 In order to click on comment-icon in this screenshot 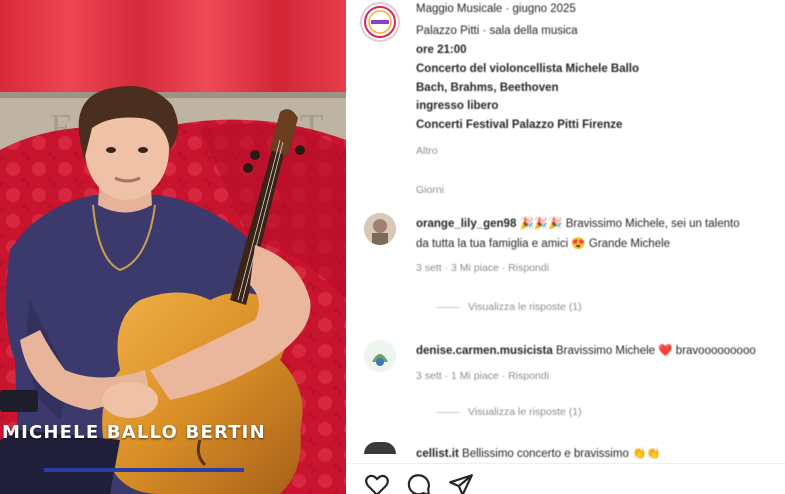, I will do `click(419, 483)`.